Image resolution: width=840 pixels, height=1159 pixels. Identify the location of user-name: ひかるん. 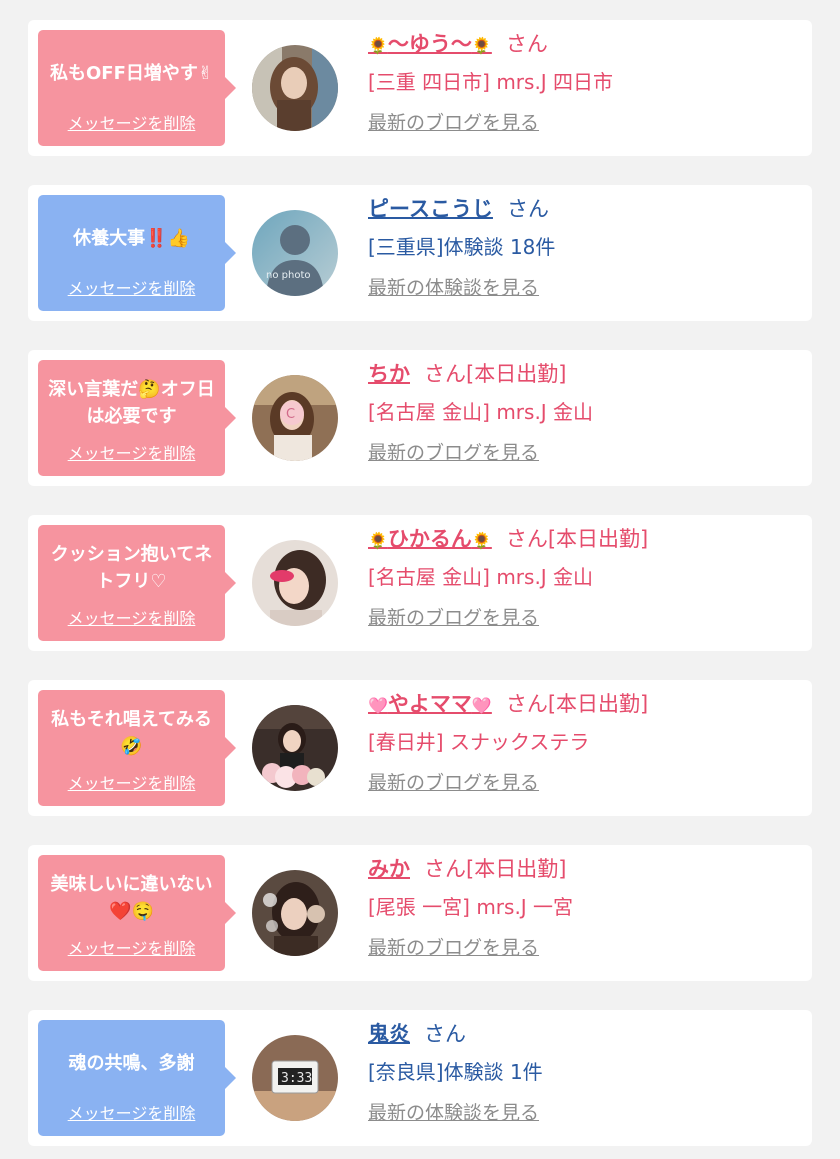
(429, 539).